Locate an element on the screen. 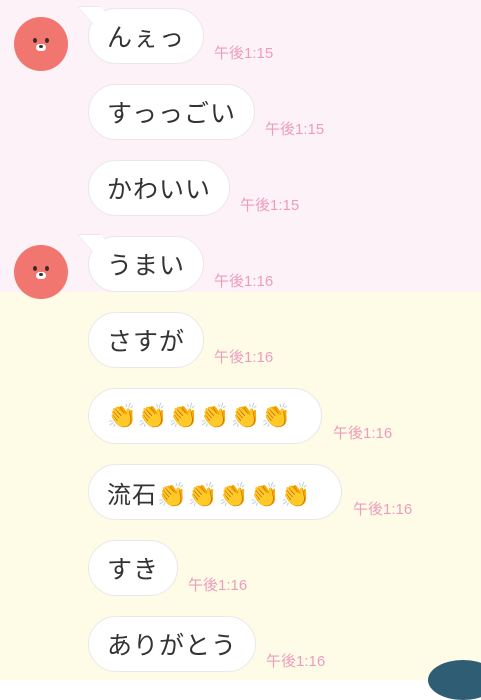 This screenshot has height=700, width=481. message-bubble: 流石👏👏👏👏👏 is located at coordinates (215, 492).